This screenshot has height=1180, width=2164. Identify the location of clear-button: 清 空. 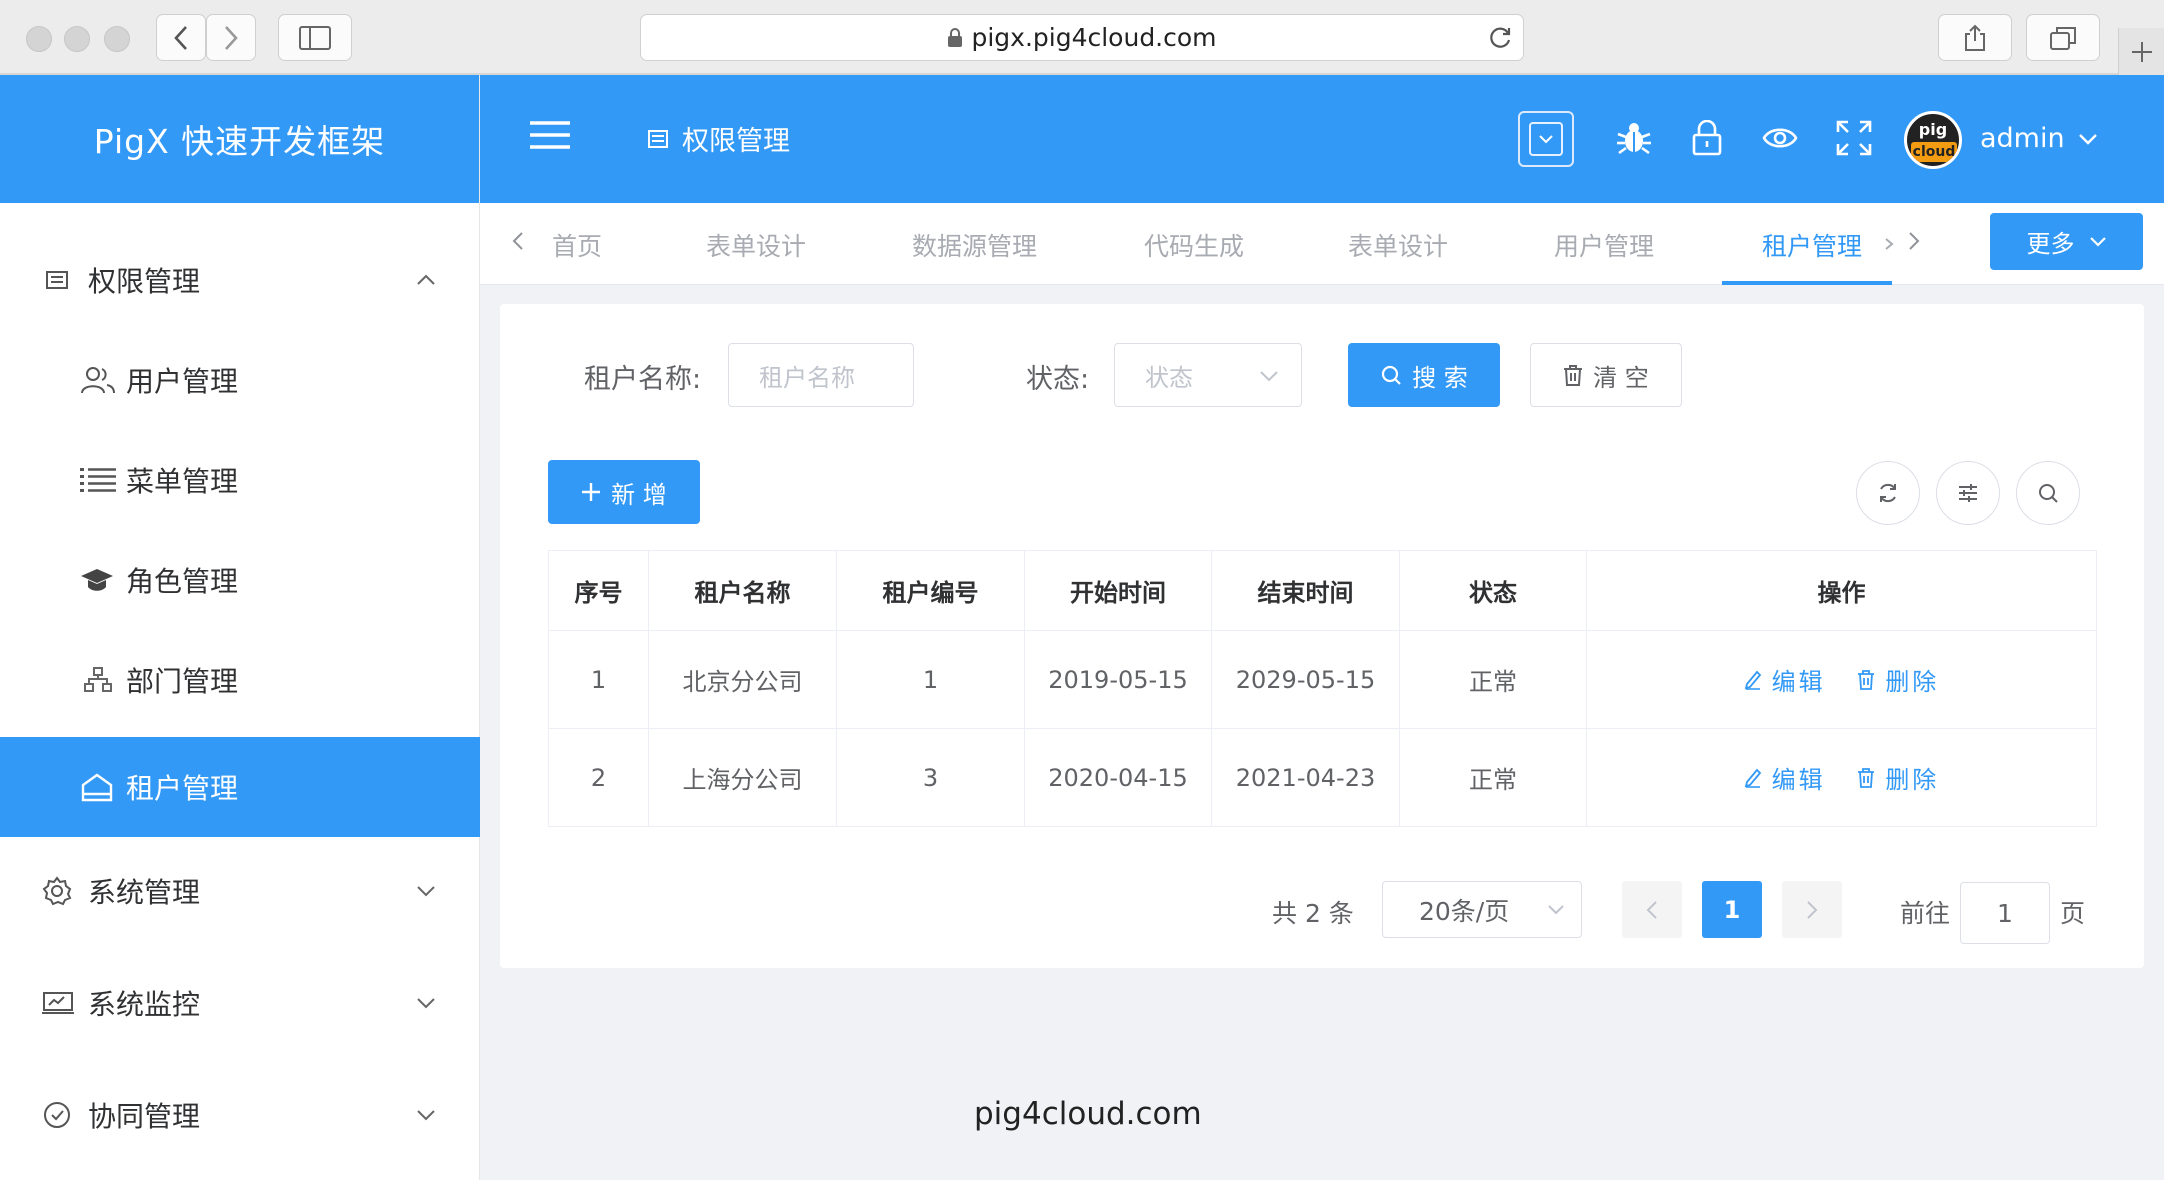
(1606, 375).